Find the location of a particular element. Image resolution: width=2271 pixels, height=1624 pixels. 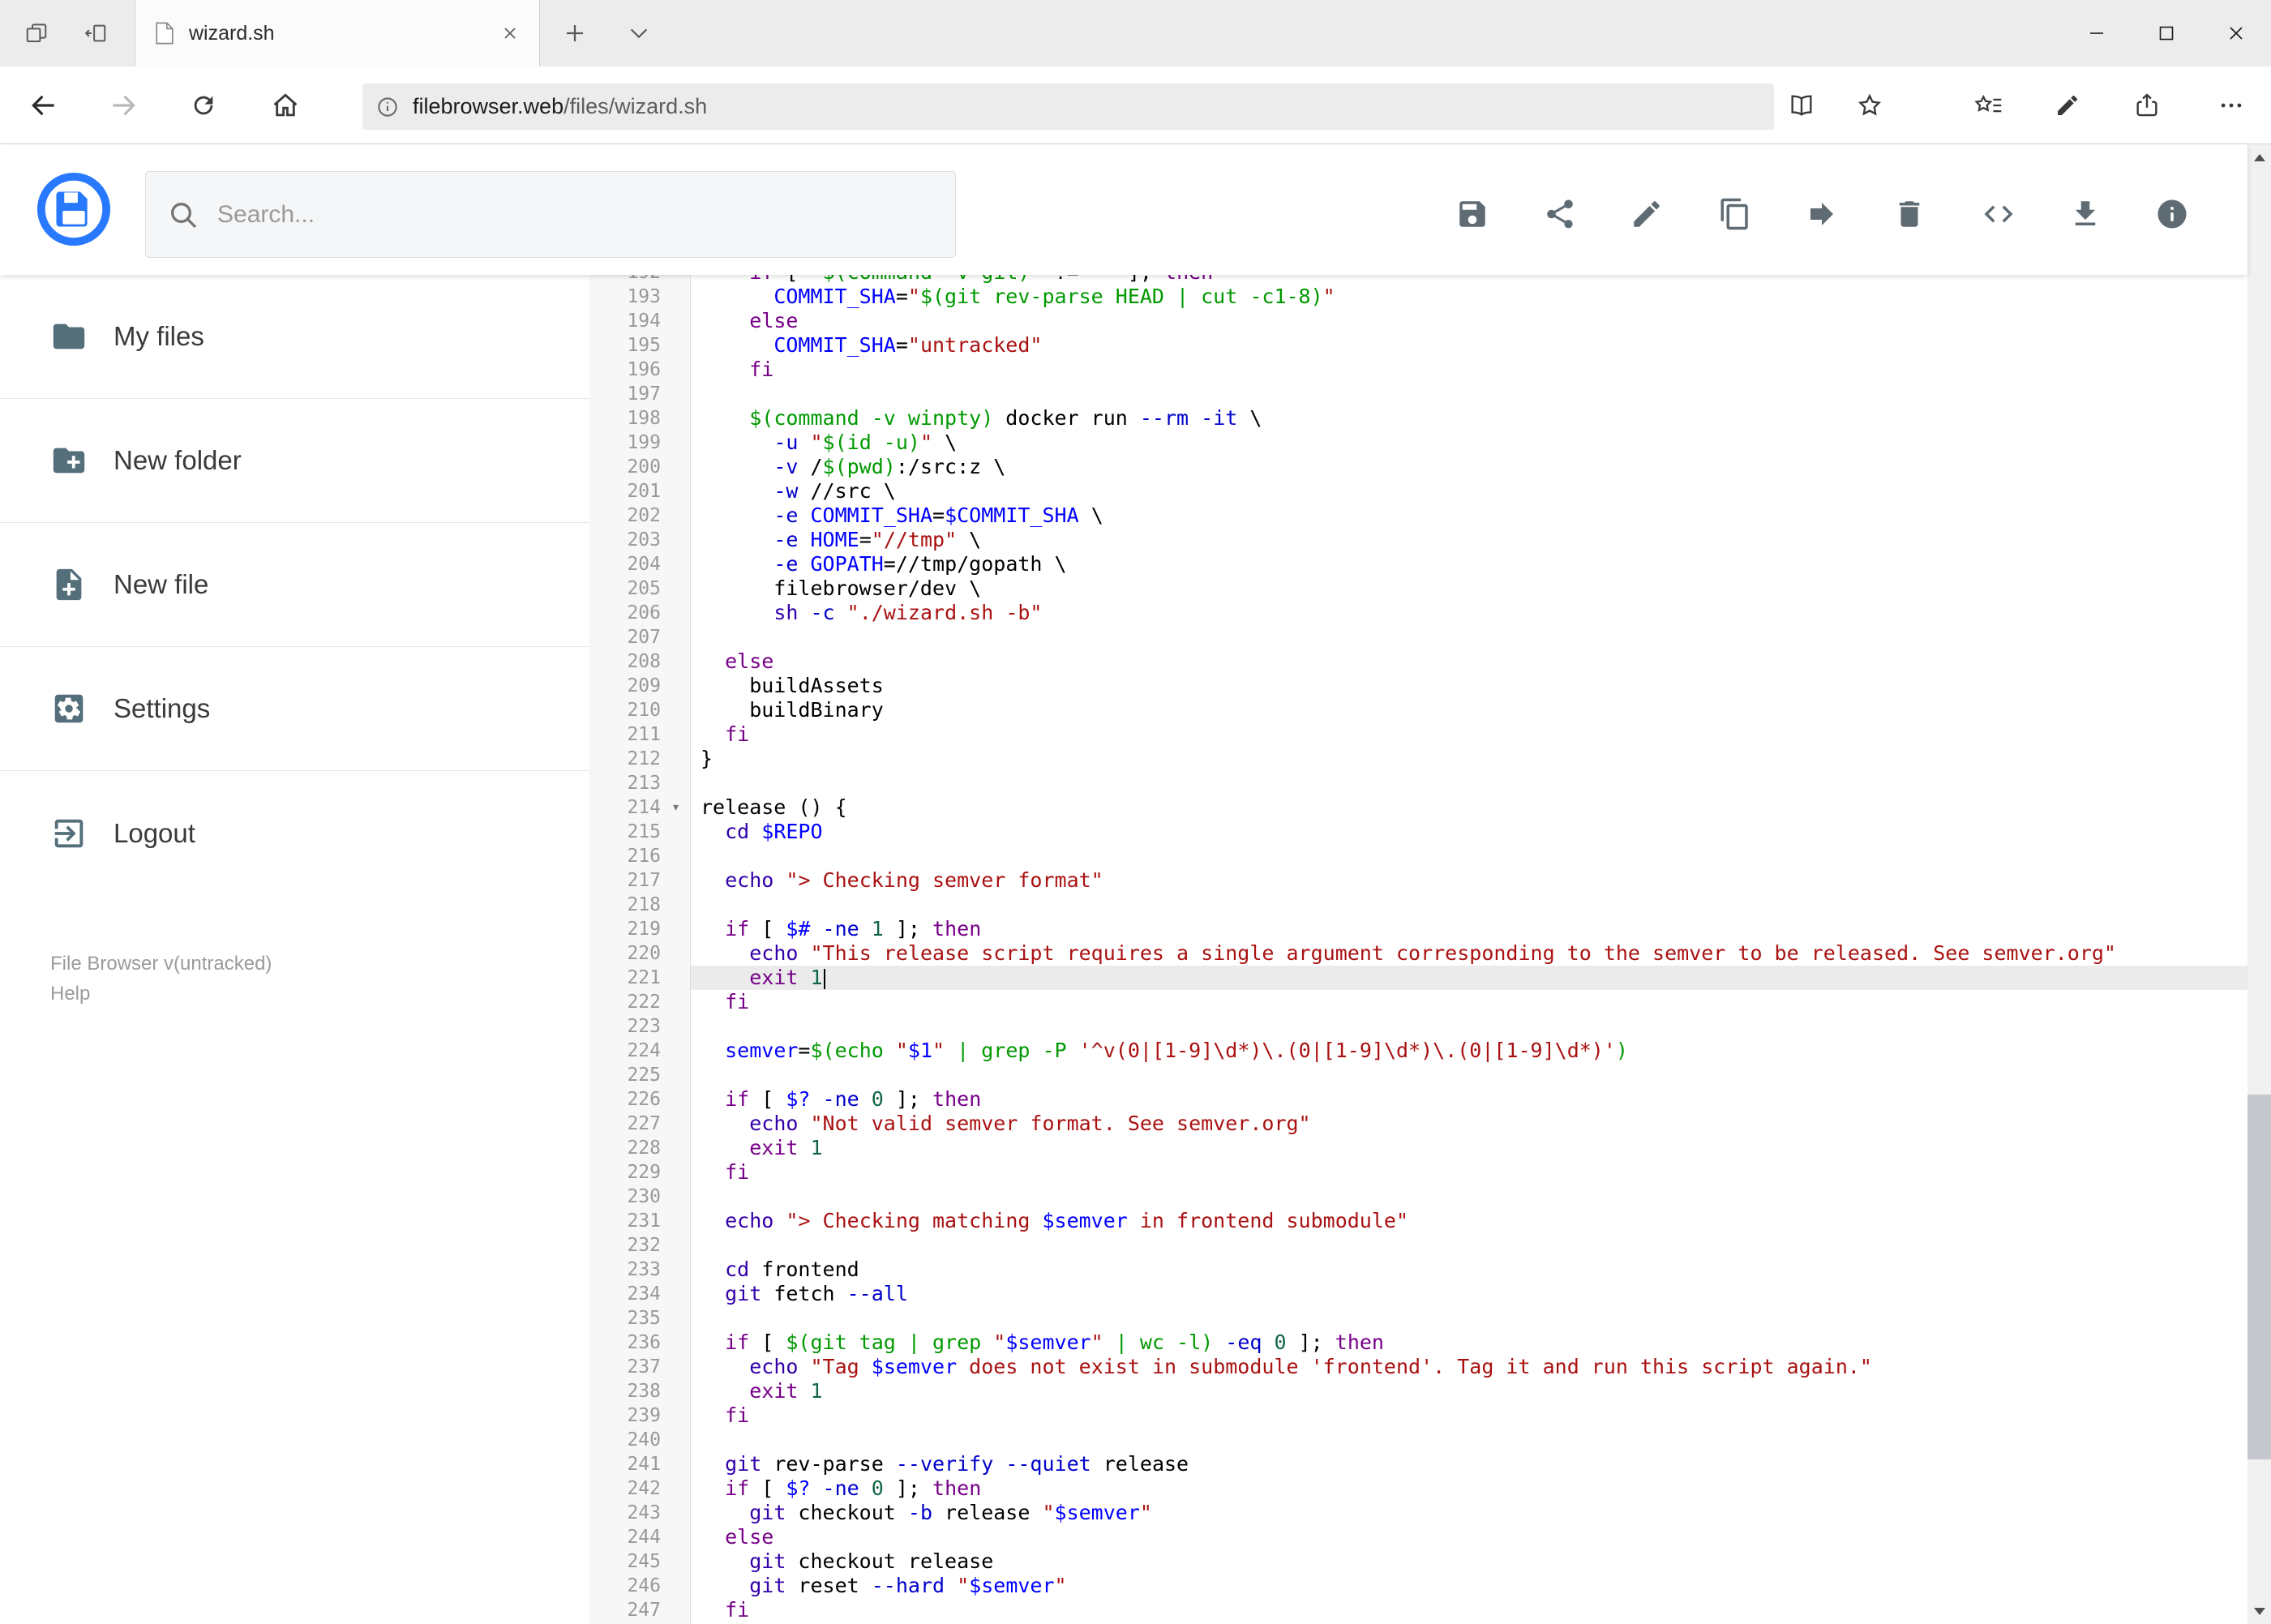

code-line: 203 -e HOME="//tmp" \ is located at coordinates (1418, 540).